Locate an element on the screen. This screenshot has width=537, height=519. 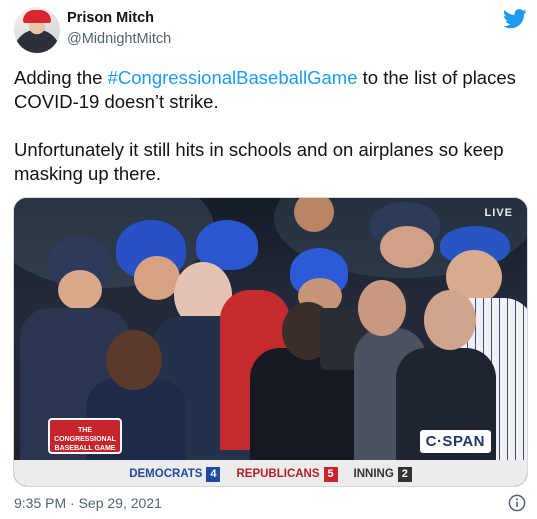
tweet-text-before-hashtag: Adding the is located at coordinates (61, 77).